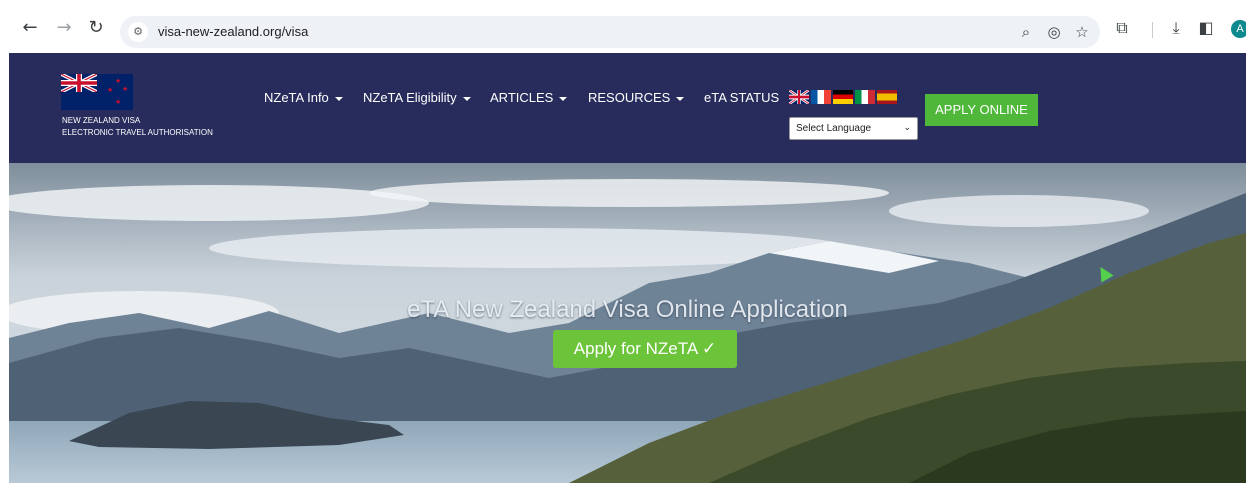 The width and height of the screenshot is (1246, 483). What do you see at coordinates (1238, 29) in the screenshot?
I see `profile-avatar: A` at bounding box center [1238, 29].